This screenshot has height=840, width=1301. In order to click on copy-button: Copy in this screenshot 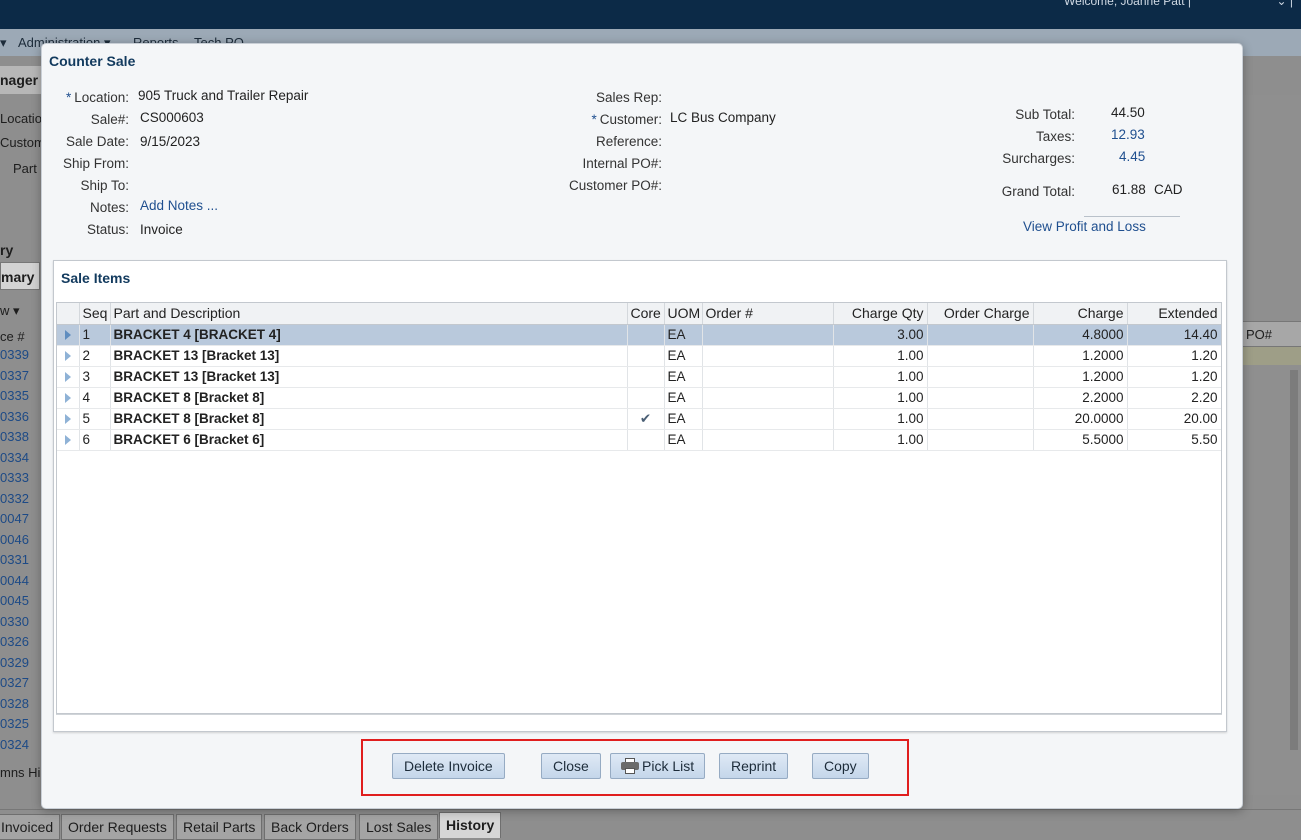, I will do `click(840, 766)`.